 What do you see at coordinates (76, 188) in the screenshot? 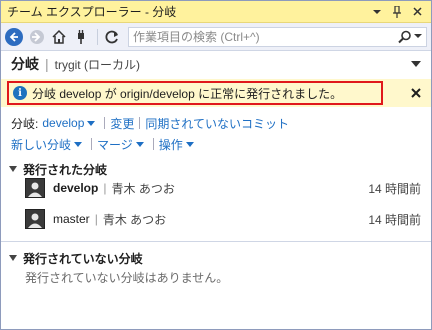
I see `branch-name: develop` at bounding box center [76, 188].